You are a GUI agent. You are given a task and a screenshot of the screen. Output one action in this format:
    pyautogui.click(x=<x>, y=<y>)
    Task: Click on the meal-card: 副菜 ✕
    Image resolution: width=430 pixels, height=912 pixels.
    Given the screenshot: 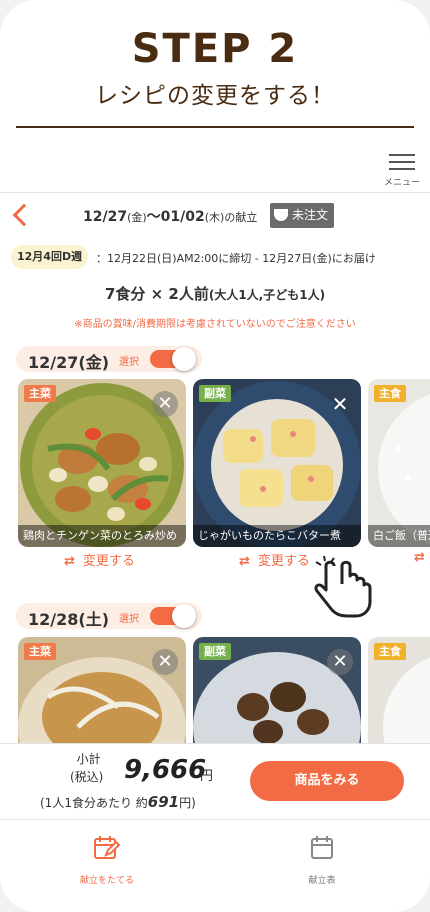 What is the action you would take?
    pyautogui.click(x=277, y=690)
    